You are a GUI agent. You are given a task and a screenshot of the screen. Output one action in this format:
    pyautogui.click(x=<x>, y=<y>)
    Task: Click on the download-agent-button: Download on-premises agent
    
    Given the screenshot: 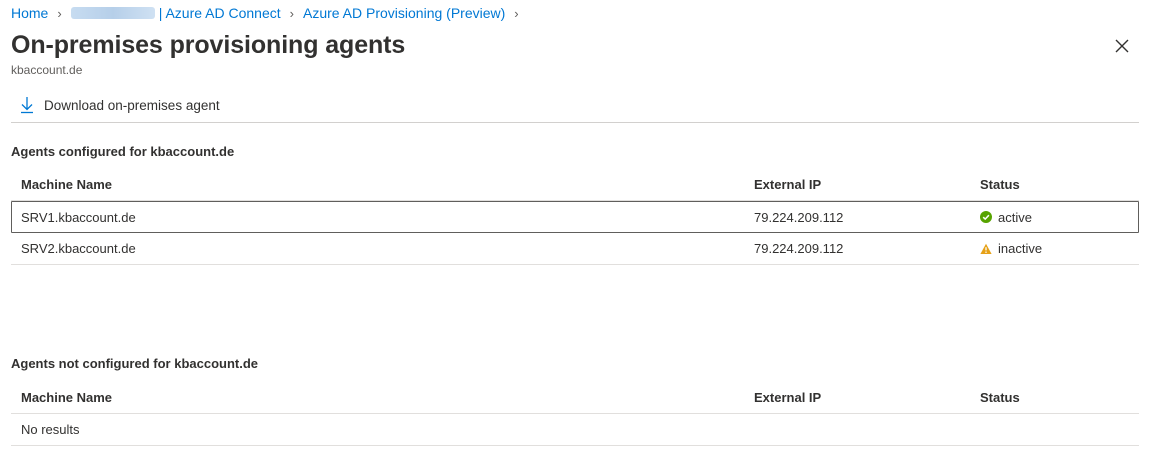 What is the action you would take?
    pyautogui.click(x=119, y=105)
    